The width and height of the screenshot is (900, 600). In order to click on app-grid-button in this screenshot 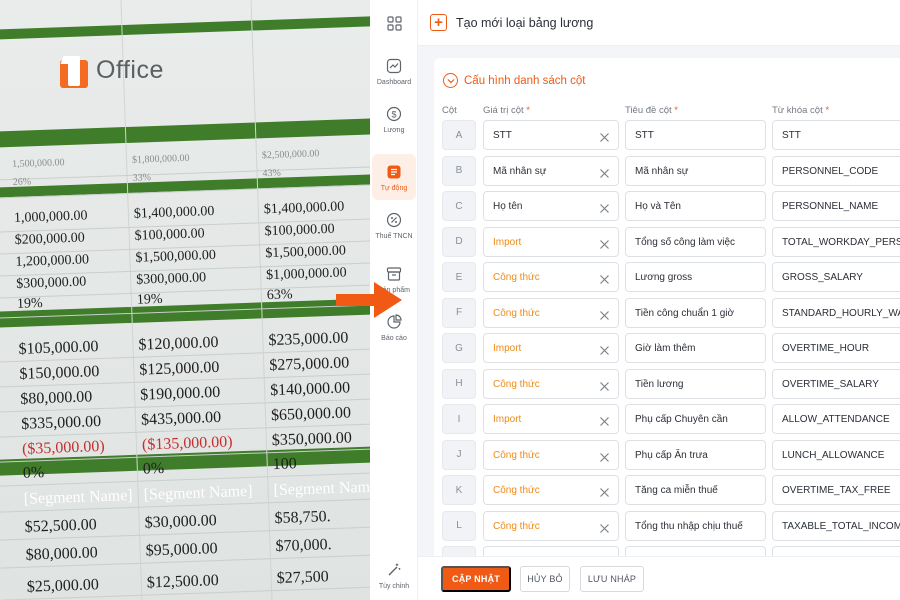, I will do `click(394, 23)`.